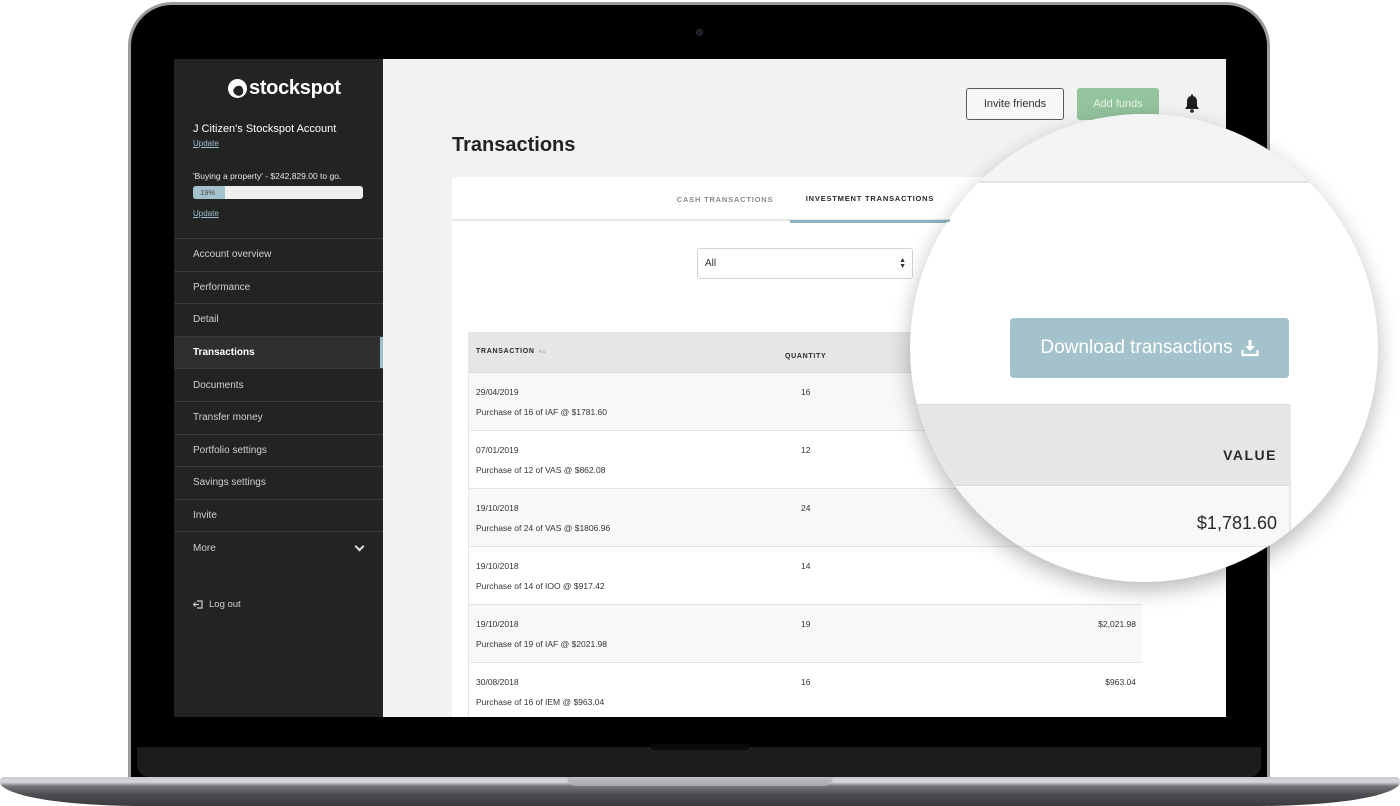 This screenshot has width=1400, height=806. I want to click on sidebar-item-label: Detail, so click(206, 320).